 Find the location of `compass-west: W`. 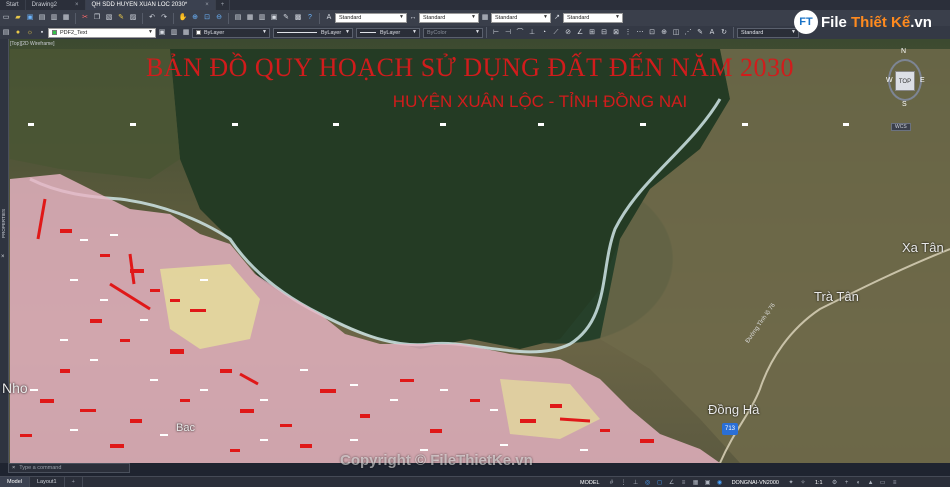

compass-west: W is located at coordinates (889, 80).